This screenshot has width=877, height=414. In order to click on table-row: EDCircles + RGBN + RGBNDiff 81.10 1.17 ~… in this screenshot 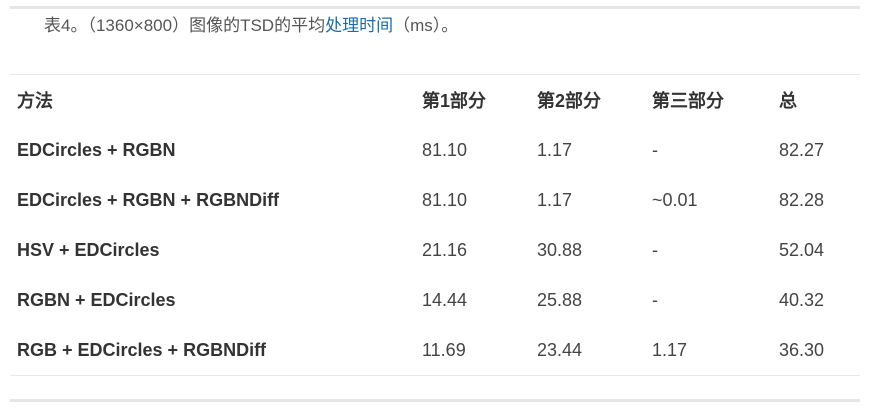, I will do `click(435, 200)`.